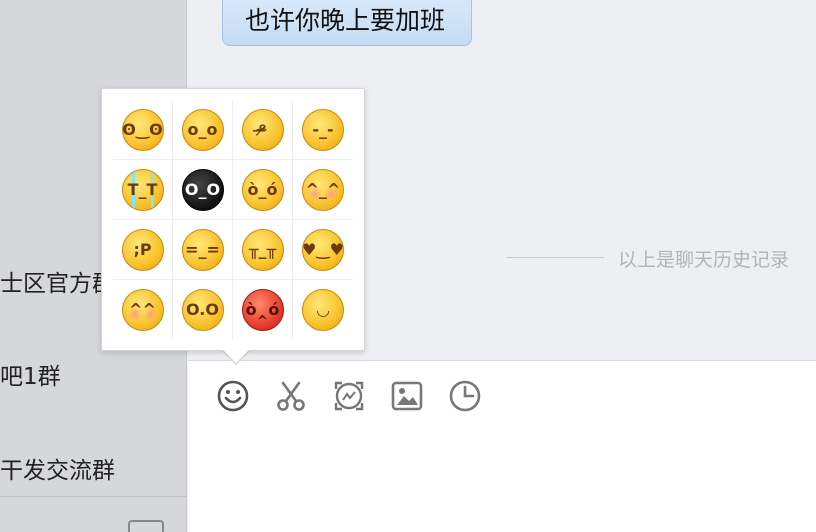  I want to click on screen-capture-button, so click(349, 396).